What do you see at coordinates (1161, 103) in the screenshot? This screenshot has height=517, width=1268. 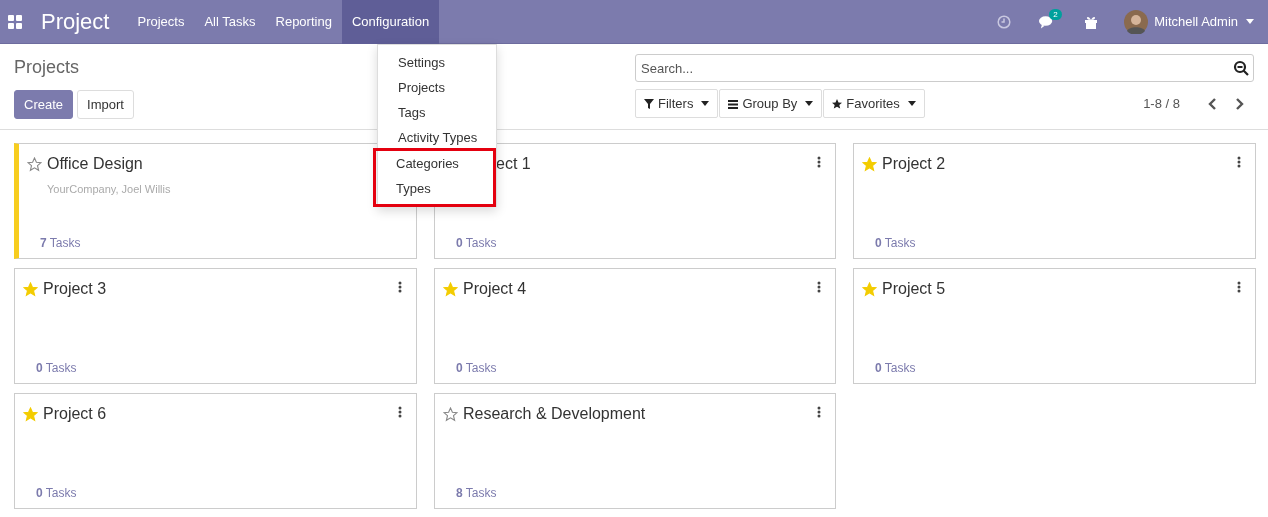 I see `pager-value: 1-8 / 8` at bounding box center [1161, 103].